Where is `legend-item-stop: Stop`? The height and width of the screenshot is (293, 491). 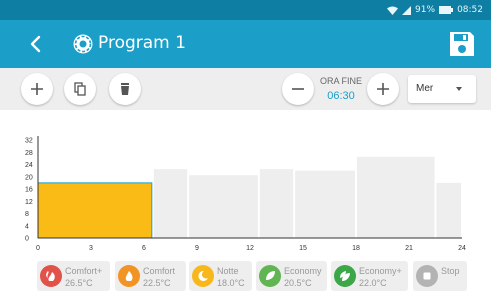
legend-item-stop: Stop is located at coordinates (440, 276).